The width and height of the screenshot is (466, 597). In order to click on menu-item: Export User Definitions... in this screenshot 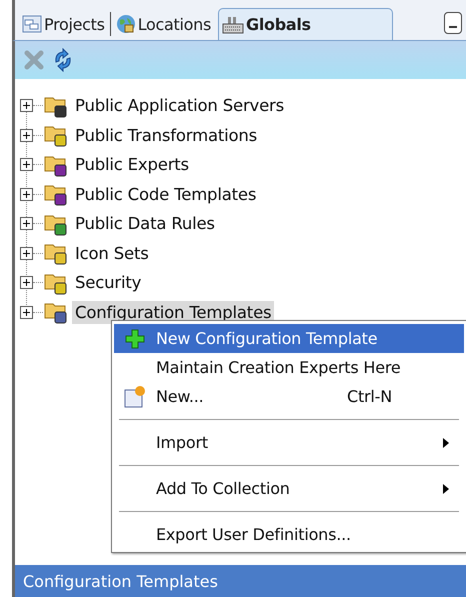, I will do `click(289, 534)`.